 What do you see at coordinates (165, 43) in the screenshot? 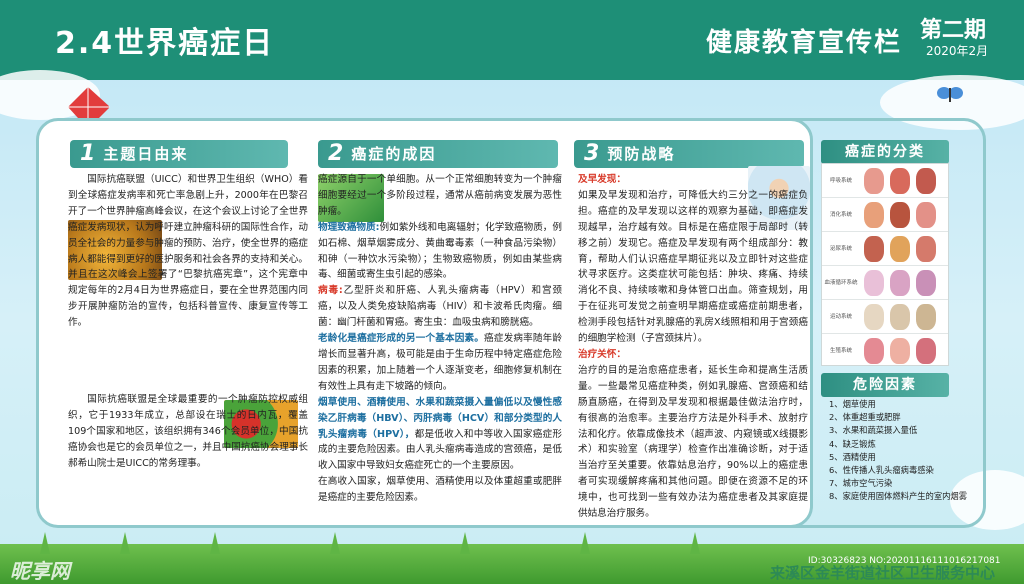
I see `page-title: 2.4世界癌症日` at bounding box center [165, 43].